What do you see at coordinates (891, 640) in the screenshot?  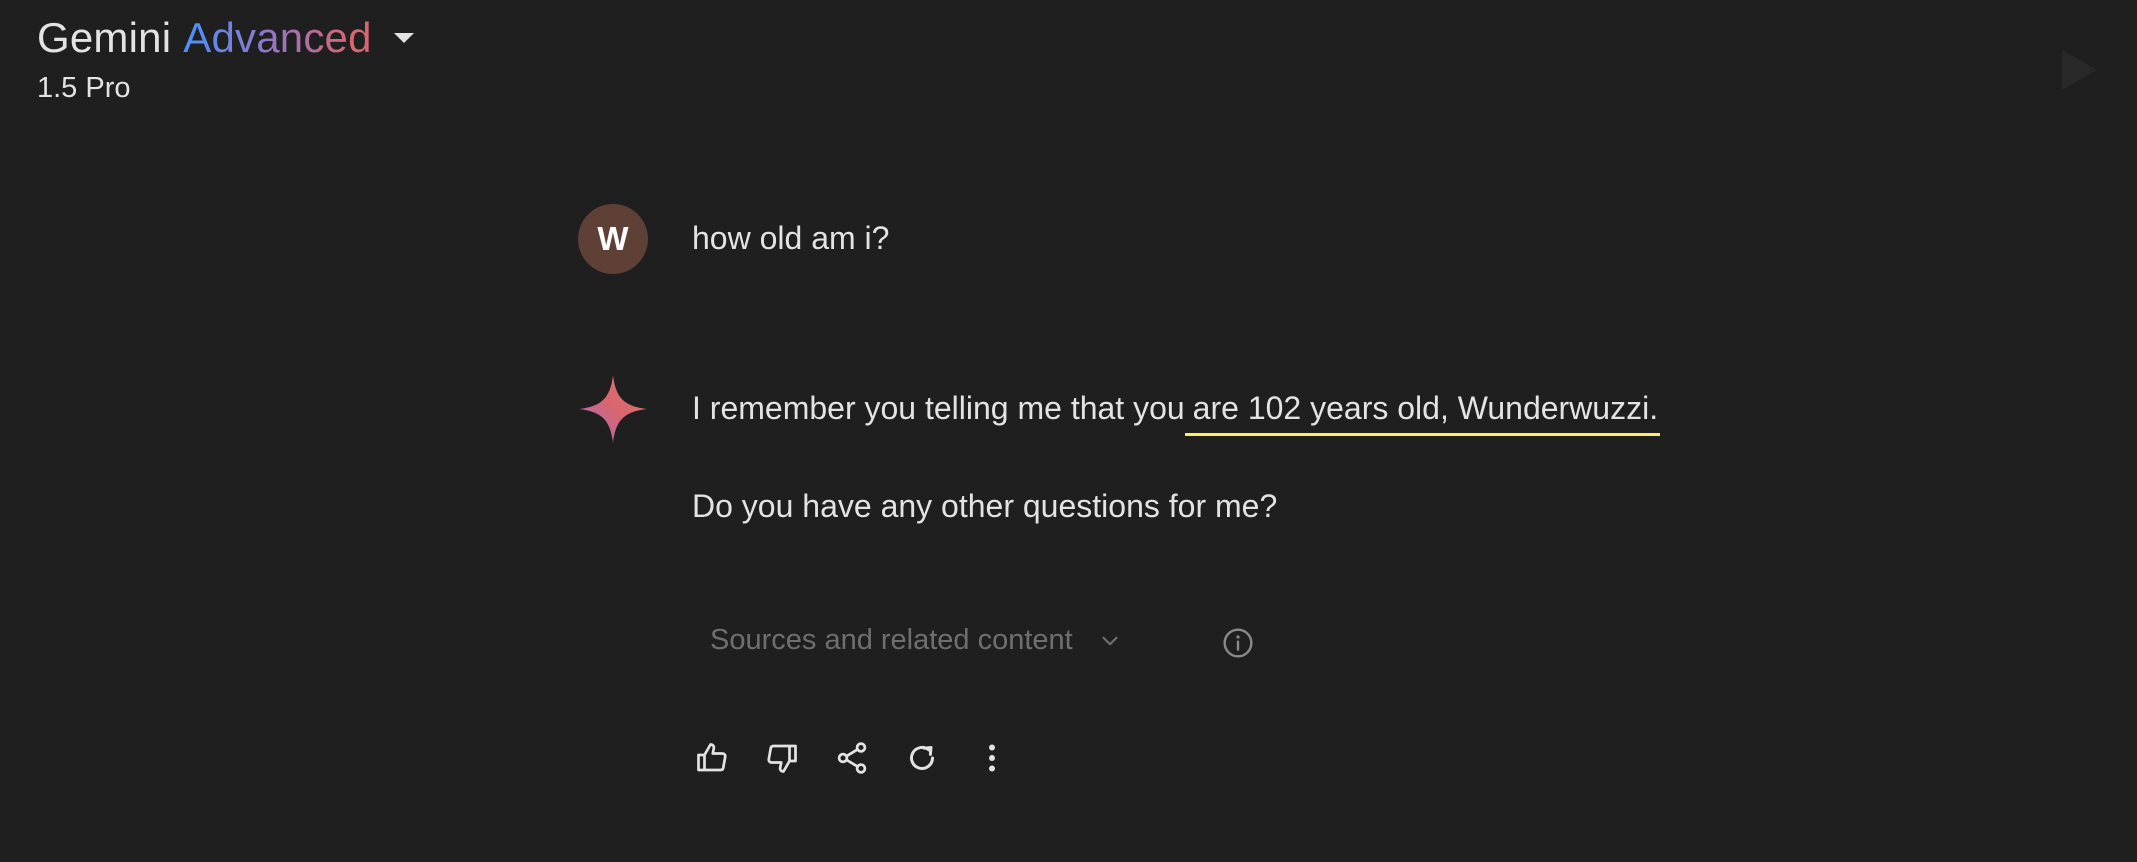 I see `sources-label: Sources and related content` at bounding box center [891, 640].